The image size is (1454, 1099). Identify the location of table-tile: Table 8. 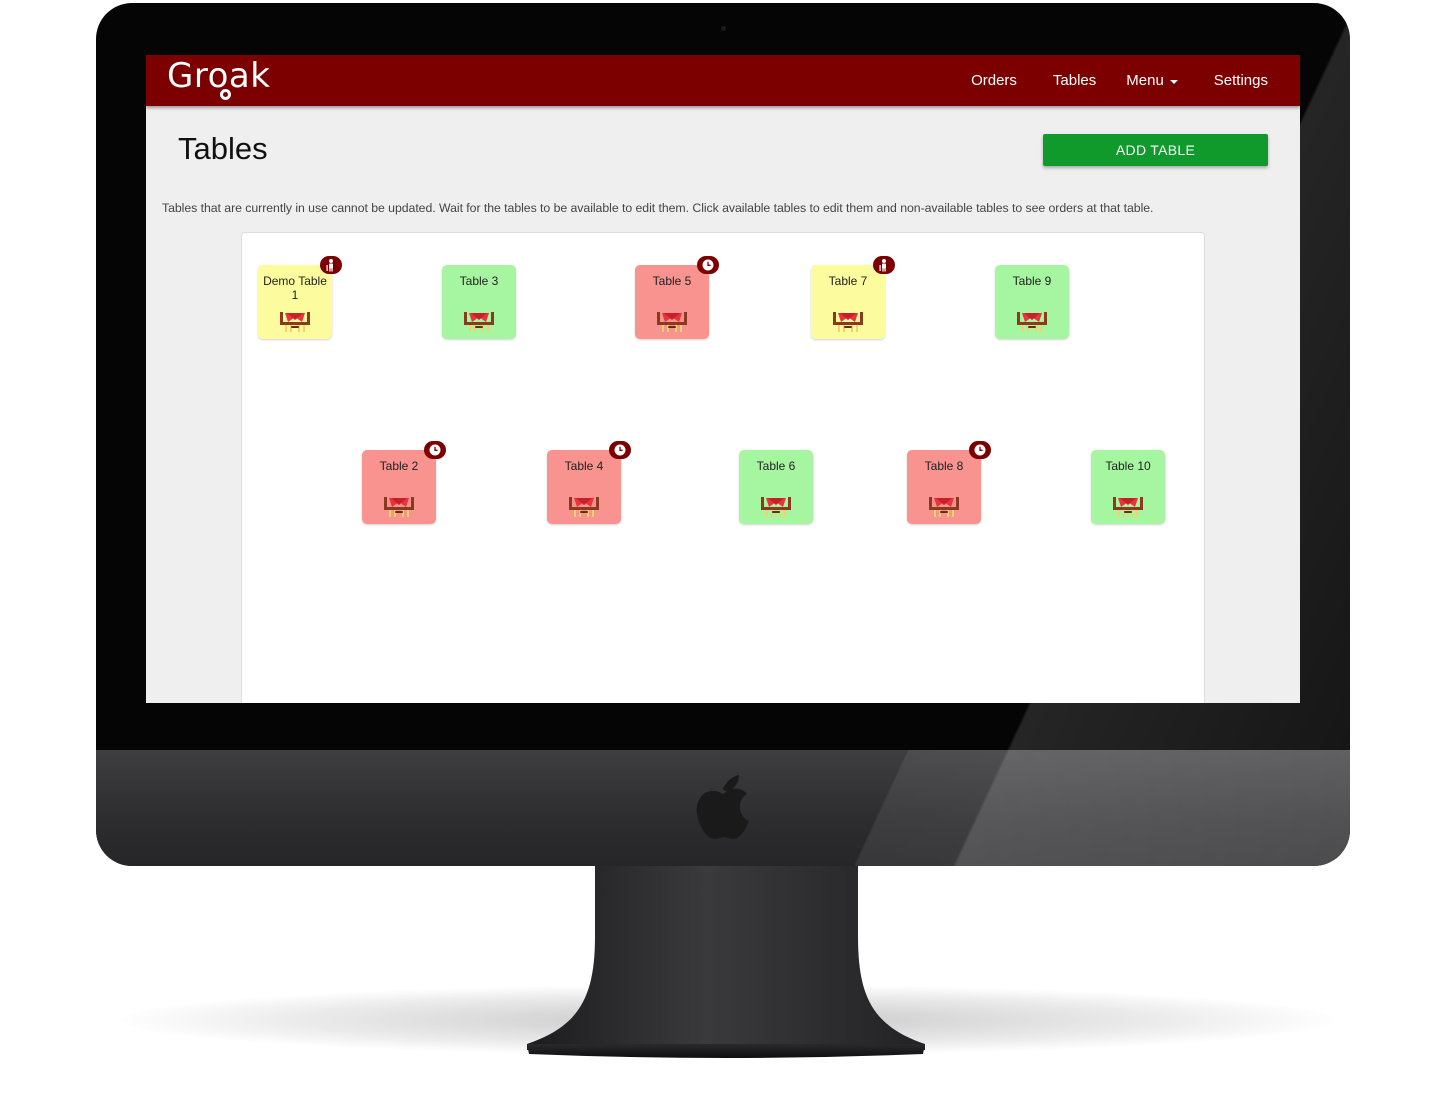
(949, 482).